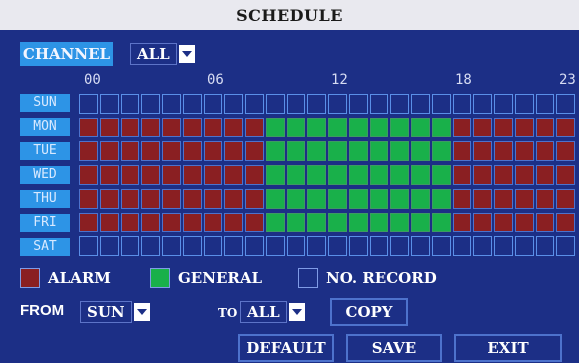 This screenshot has width=579, height=363. Describe the element at coordinates (186, 54) in the screenshot. I see `chevron-down-icon` at that location.